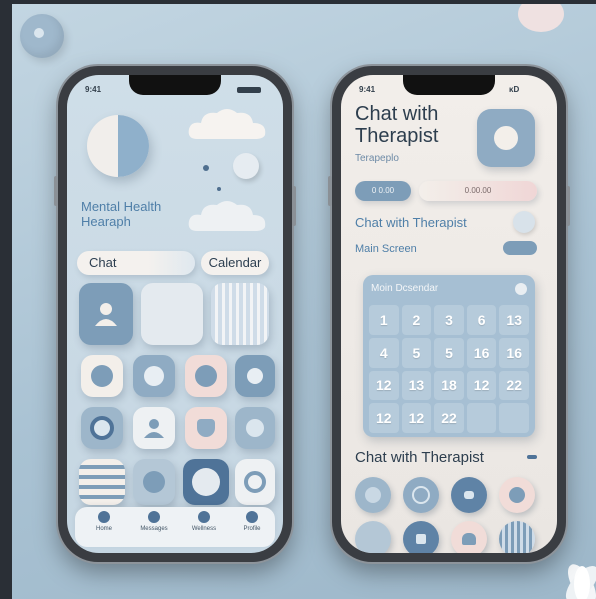 The width and height of the screenshot is (596, 599). Describe the element at coordinates (206, 376) in the screenshot. I see `journal-tile` at that location.